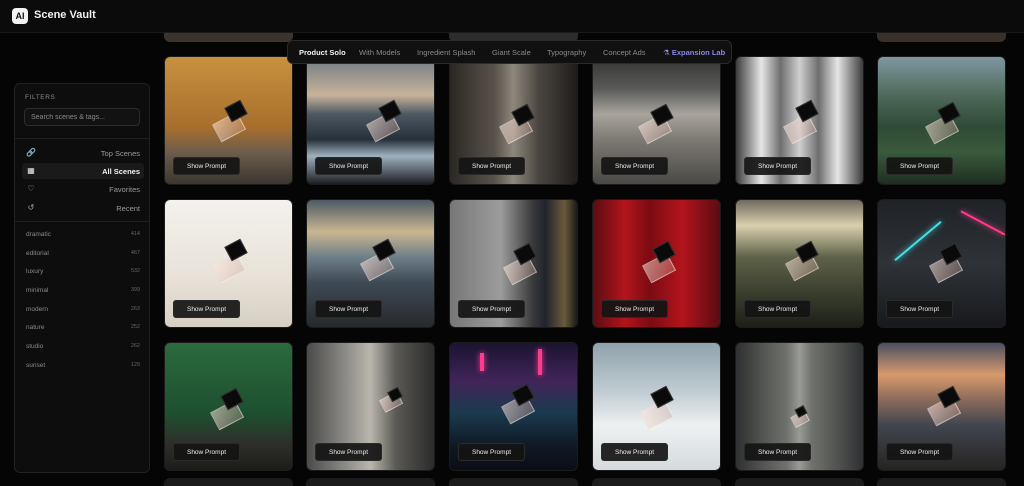 The width and height of the screenshot is (1024, 486). Describe the element at coordinates (83, 189) in the screenshot. I see `nav-favorites: ♡ Favorites` at that location.